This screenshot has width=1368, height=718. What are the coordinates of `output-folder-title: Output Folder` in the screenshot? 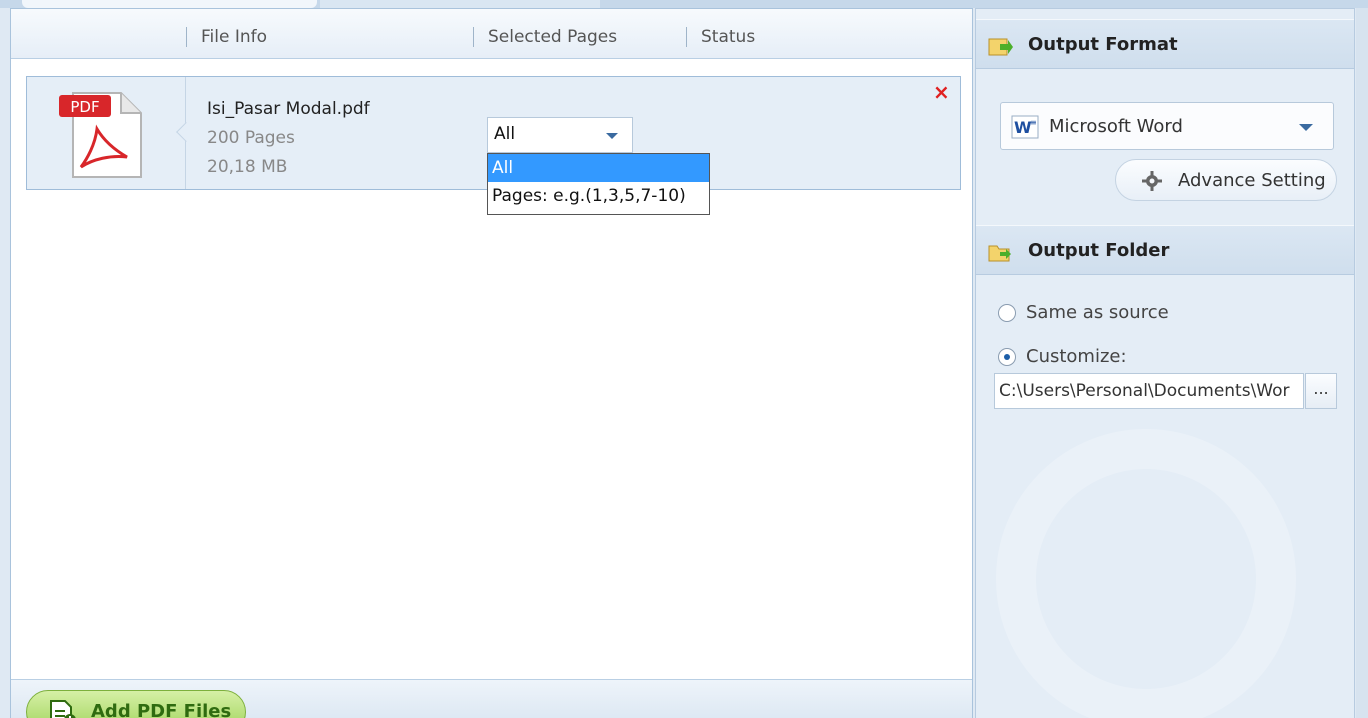 It's located at (1099, 250).